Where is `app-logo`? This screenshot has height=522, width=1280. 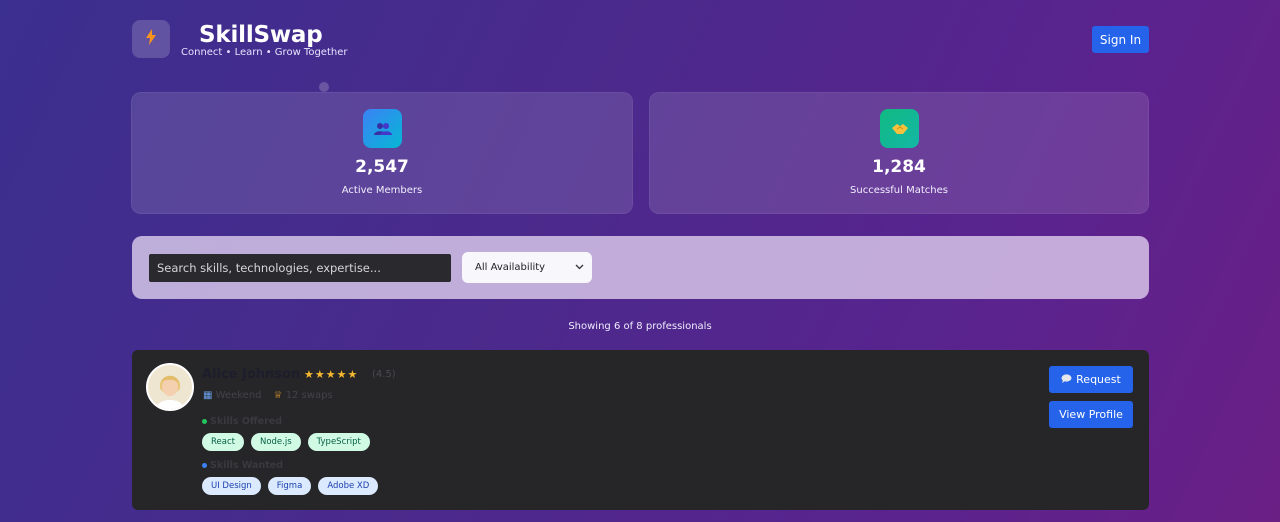 app-logo is located at coordinates (151, 39).